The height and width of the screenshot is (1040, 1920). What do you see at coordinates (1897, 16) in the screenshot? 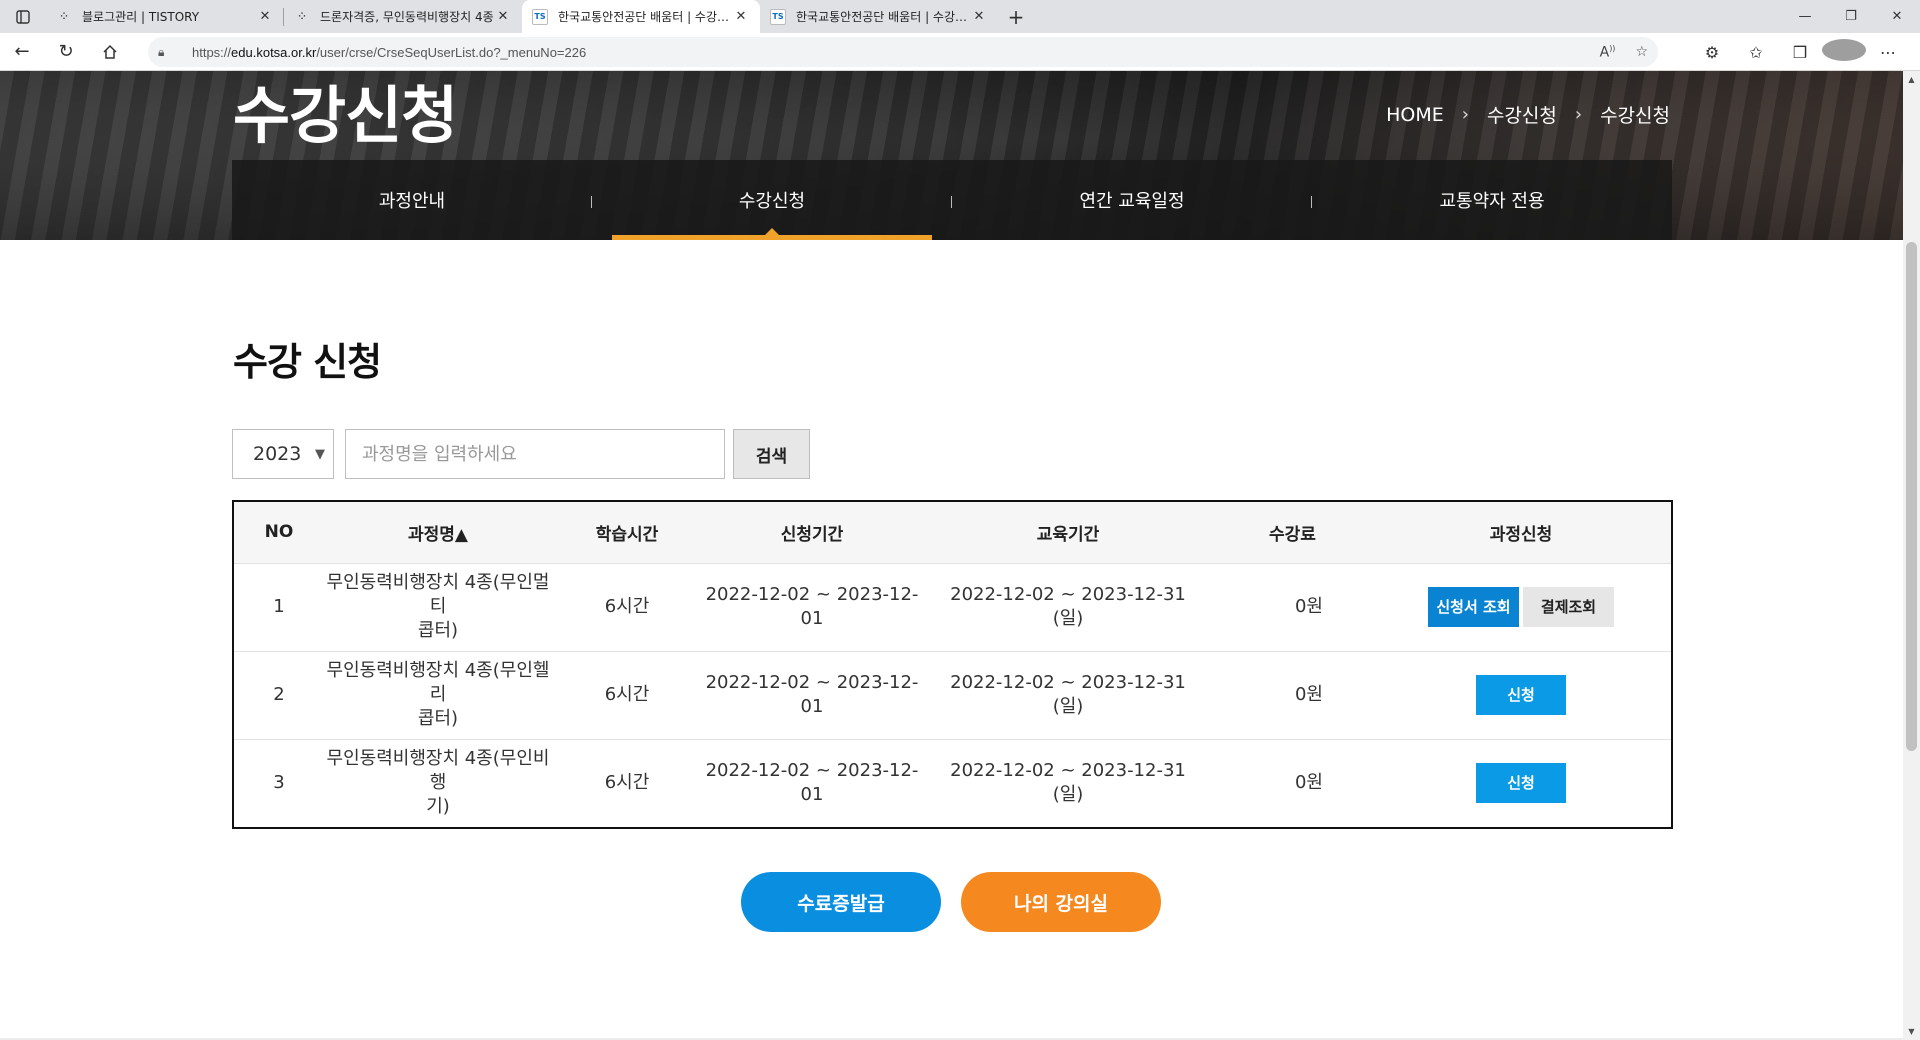
I see `window-close-icon: ✕` at bounding box center [1897, 16].